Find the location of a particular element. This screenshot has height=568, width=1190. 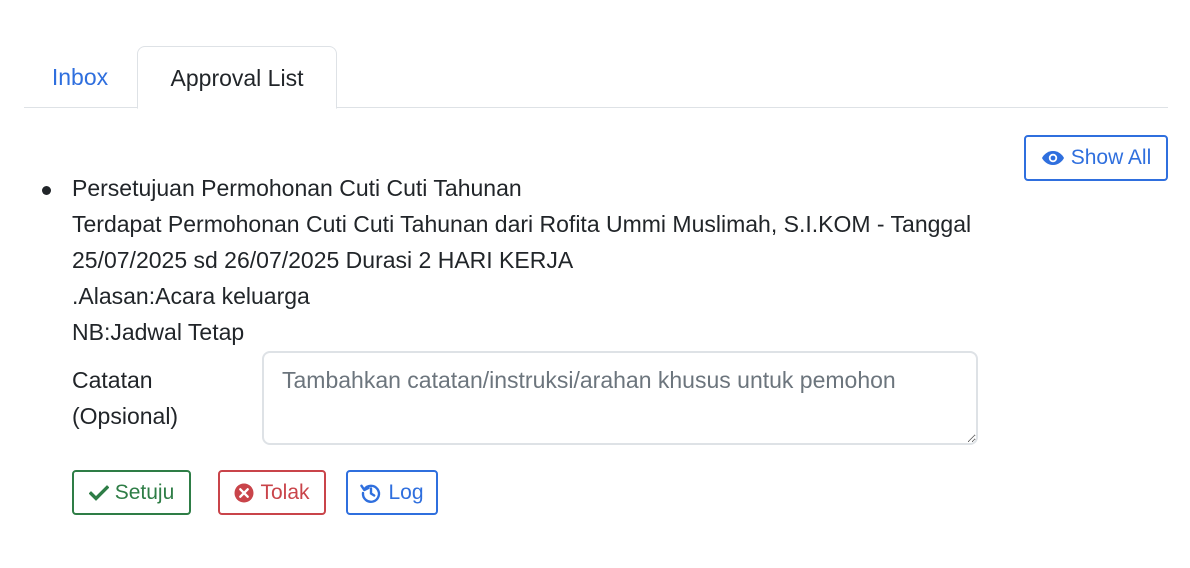

notes-label-line1: Catatan is located at coordinates (112, 380).